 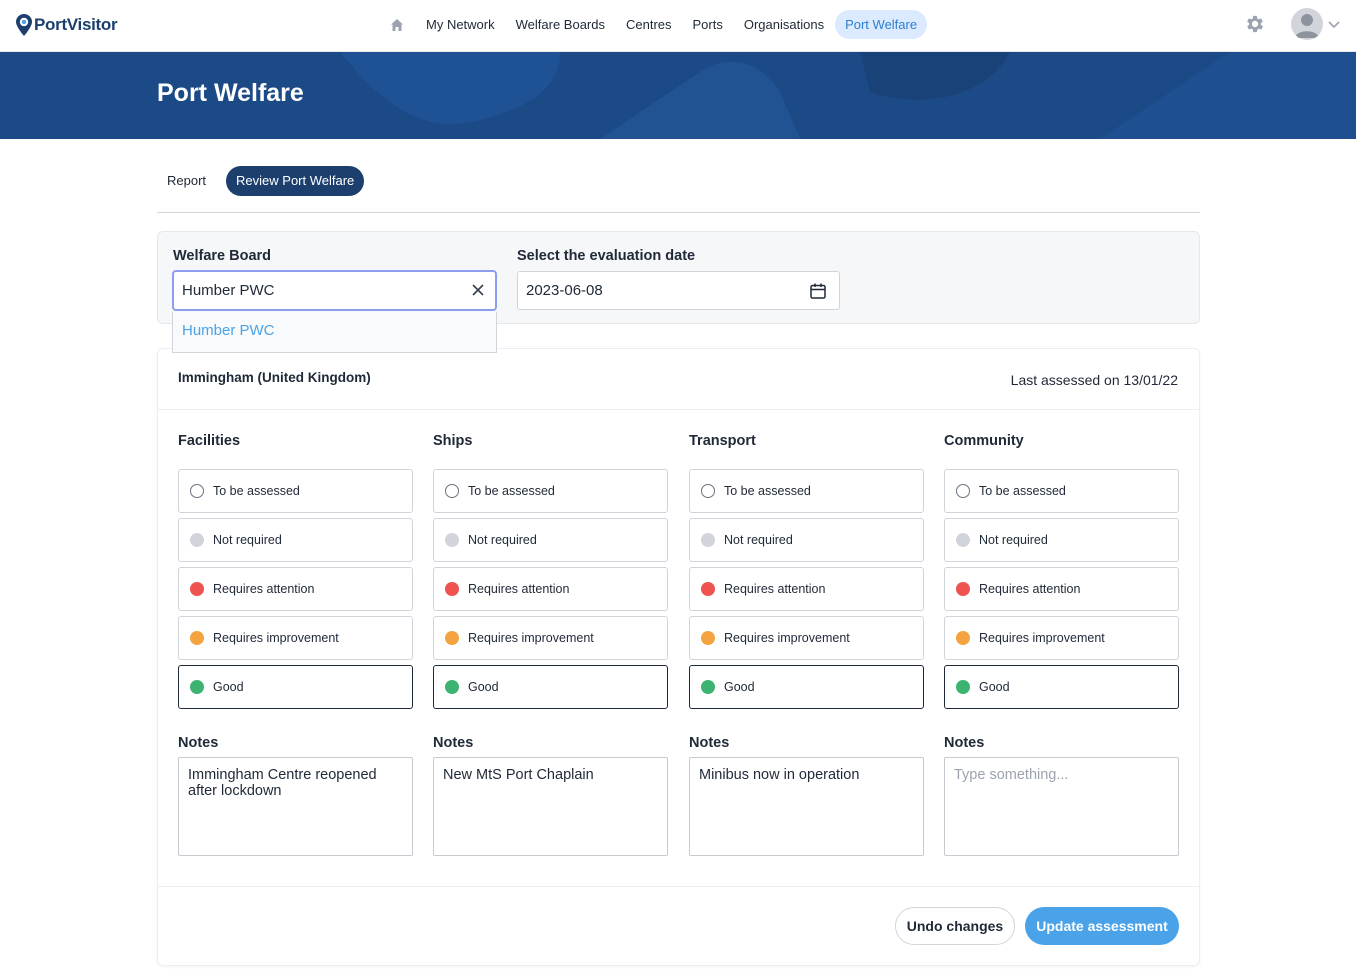 I want to click on notes-textarea: New MtS Port Chaplain, so click(x=550, y=806).